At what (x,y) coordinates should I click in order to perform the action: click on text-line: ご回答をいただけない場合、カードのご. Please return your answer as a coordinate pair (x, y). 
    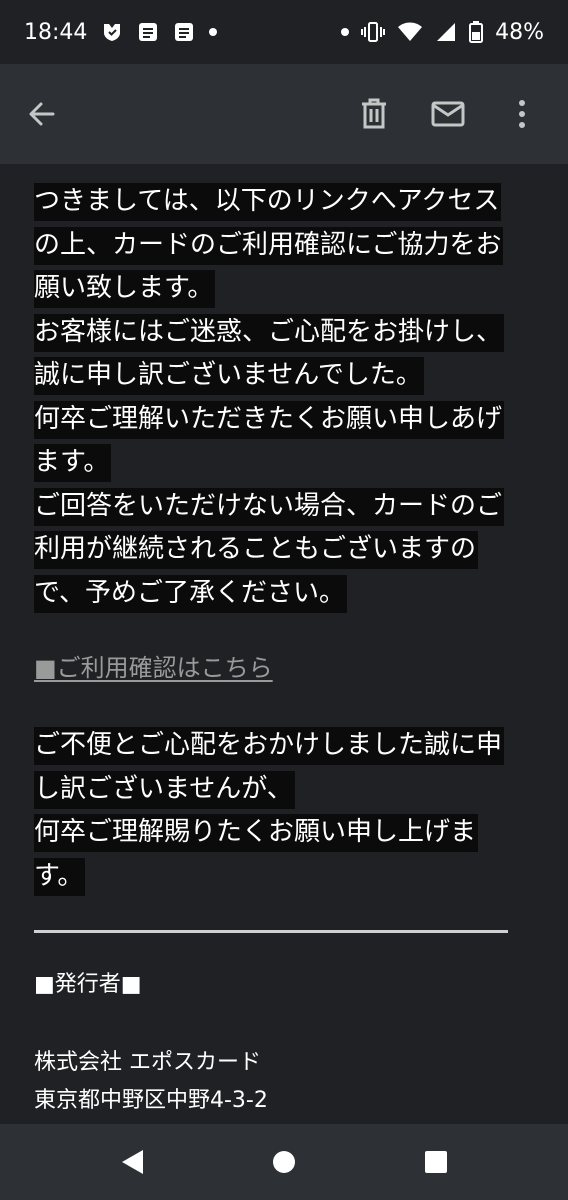
    Looking at the image, I should click on (284, 507).